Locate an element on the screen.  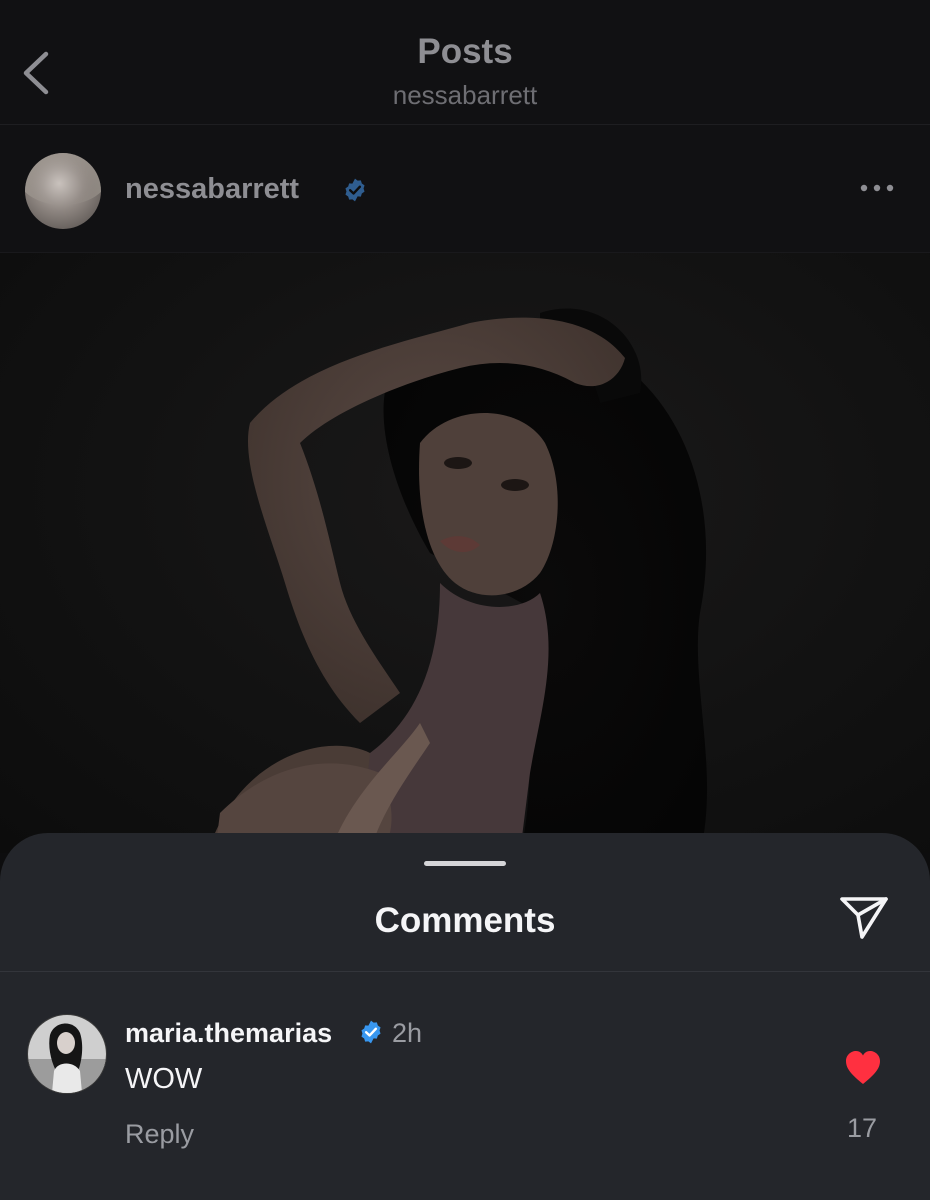
author-avatar is located at coordinates (63, 191).